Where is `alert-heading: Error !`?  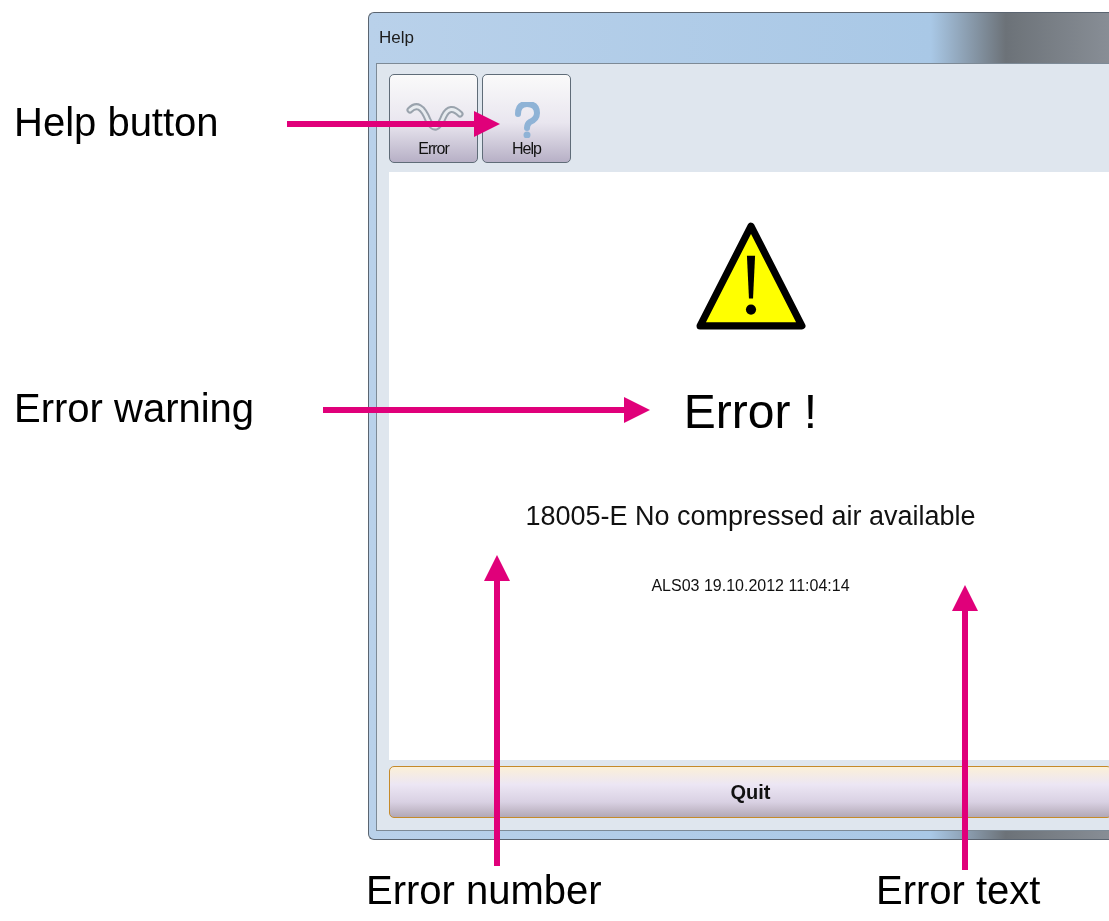 alert-heading: Error ! is located at coordinates (750, 411).